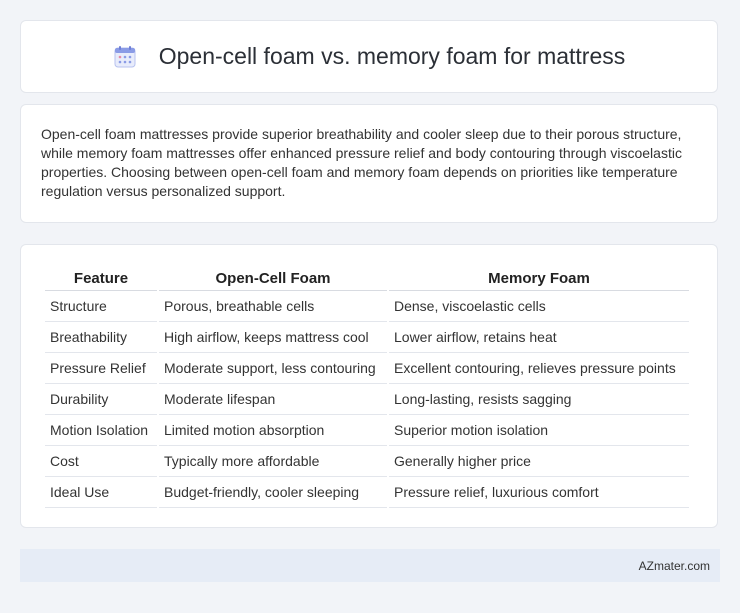  What do you see at coordinates (101, 399) in the screenshot?
I see `table-cell: Durability` at bounding box center [101, 399].